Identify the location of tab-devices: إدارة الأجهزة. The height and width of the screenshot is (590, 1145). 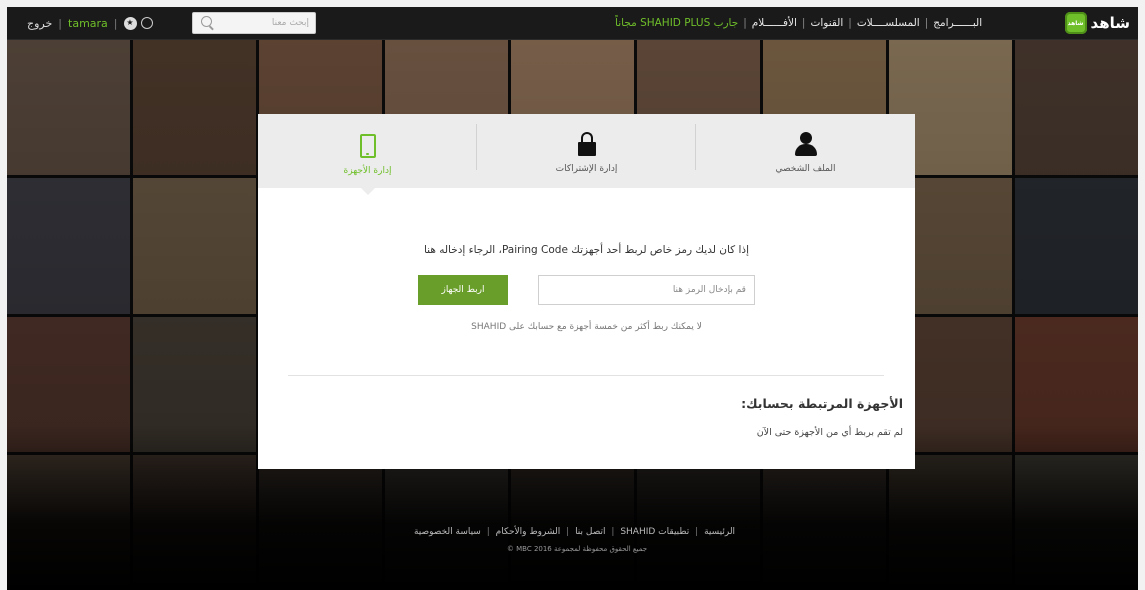
(367, 154).